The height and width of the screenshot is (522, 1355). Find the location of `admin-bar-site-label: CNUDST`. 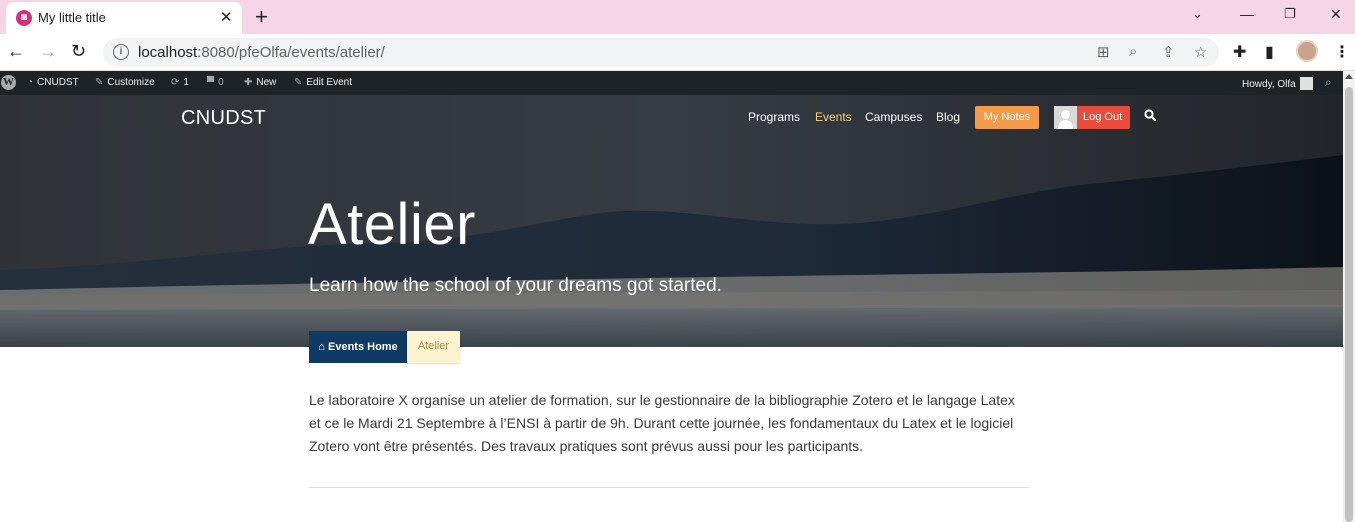

admin-bar-site-label: CNUDST is located at coordinates (58, 82).